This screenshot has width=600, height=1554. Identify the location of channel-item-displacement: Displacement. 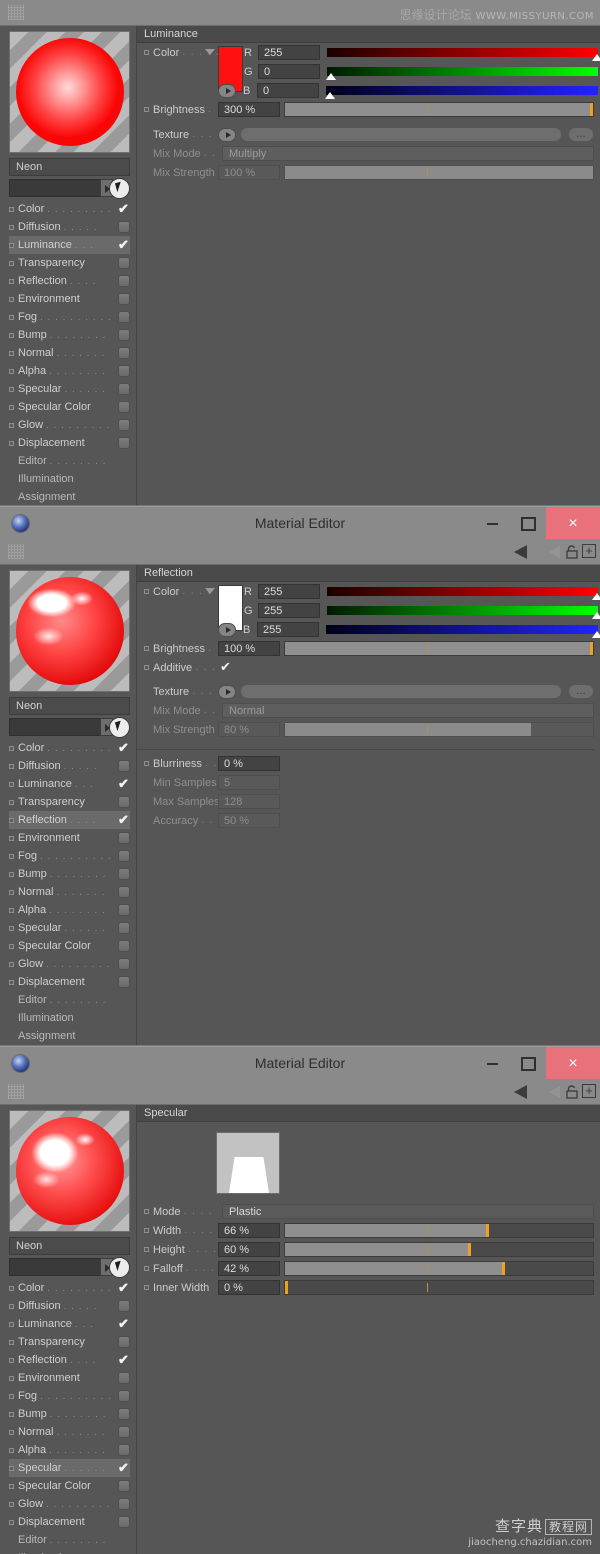
(69, 1522).